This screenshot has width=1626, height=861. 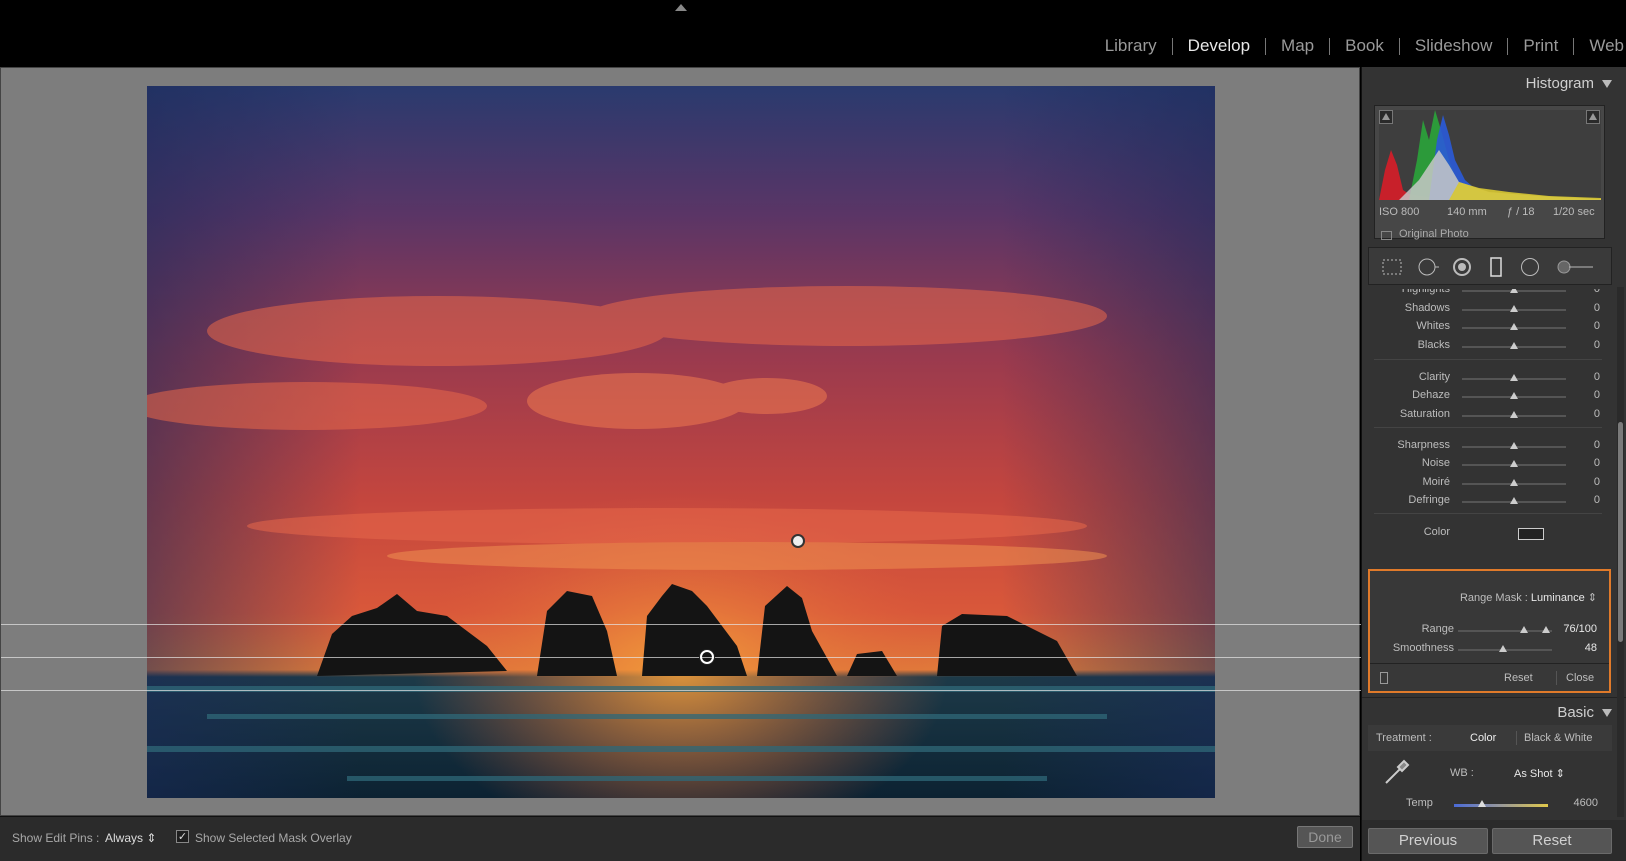 What do you see at coordinates (1597, 414) in the screenshot?
I see `saturation-value: 0` at bounding box center [1597, 414].